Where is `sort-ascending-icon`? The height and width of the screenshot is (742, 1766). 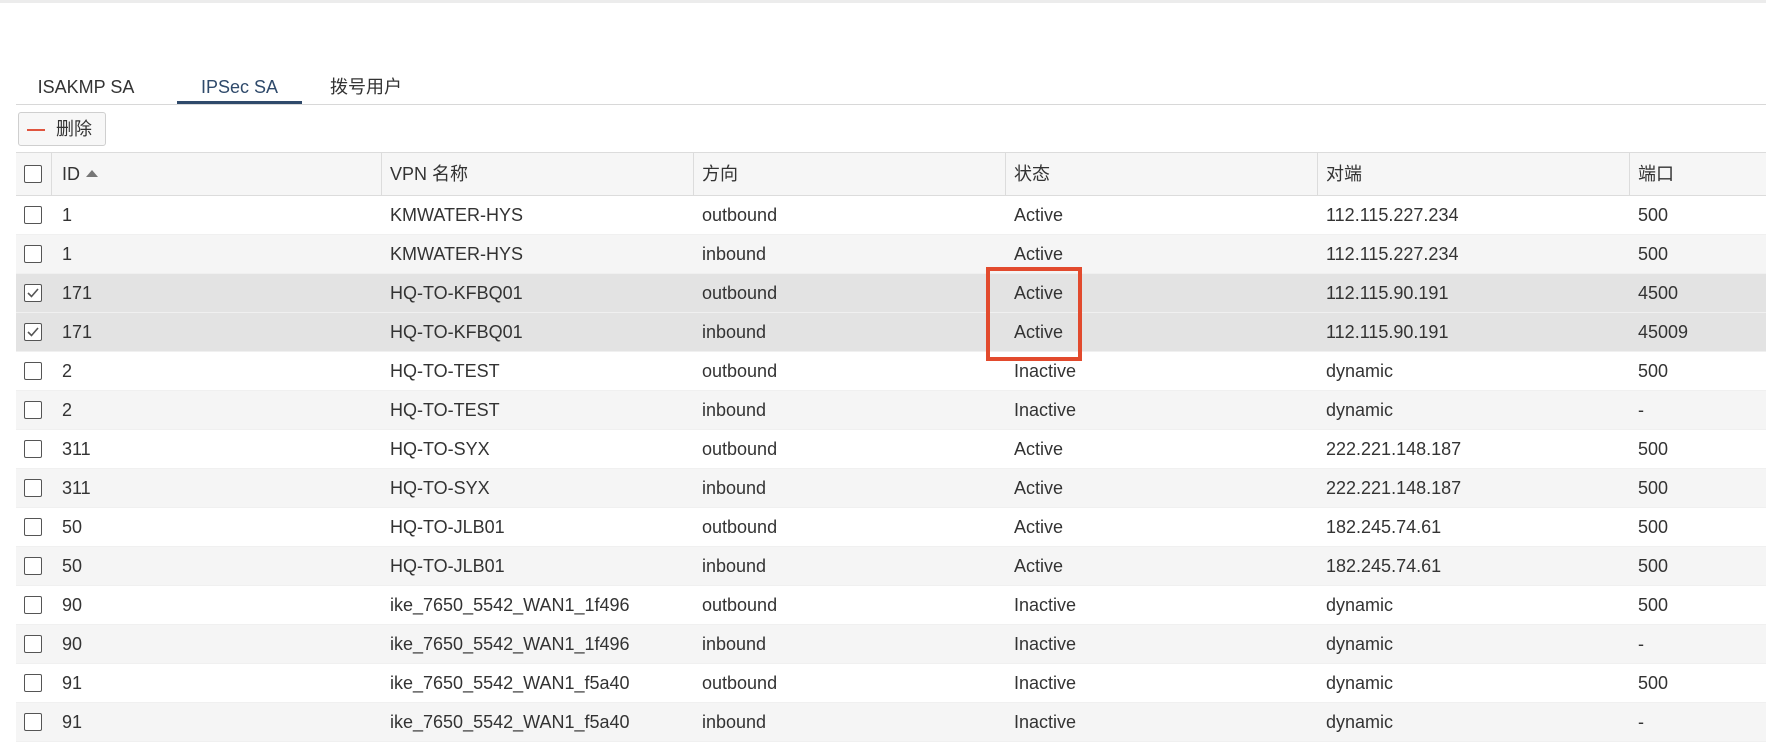
sort-ascending-icon is located at coordinates (92, 173).